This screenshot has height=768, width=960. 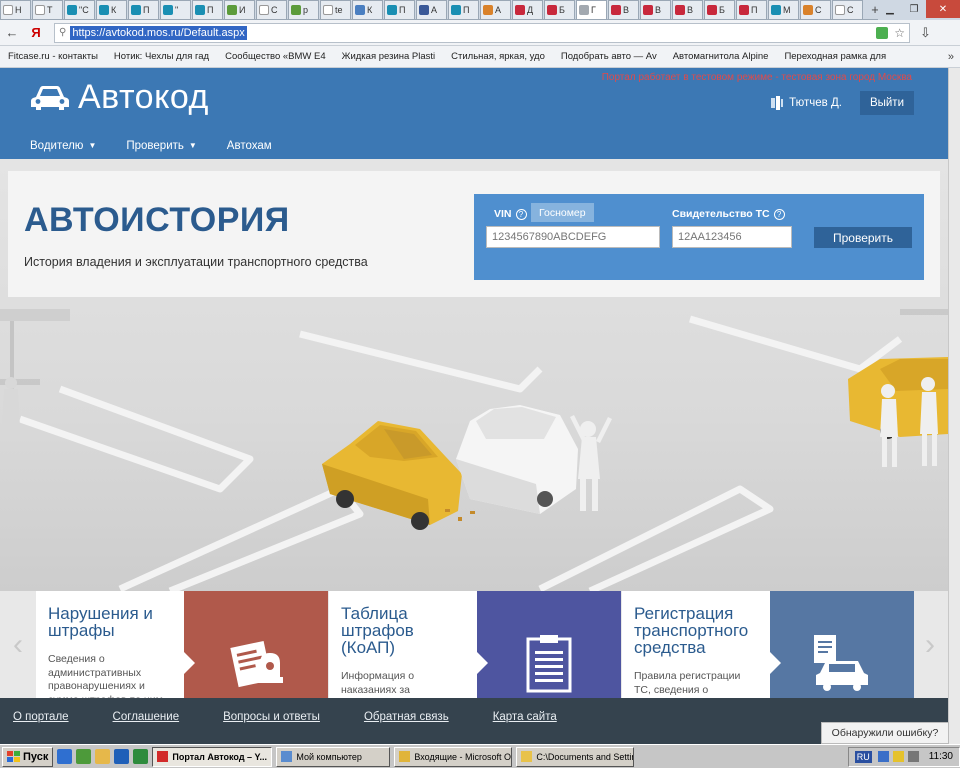 What do you see at coordinates (141, 756) in the screenshot?
I see `excel-quicklaunch-icon` at bounding box center [141, 756].